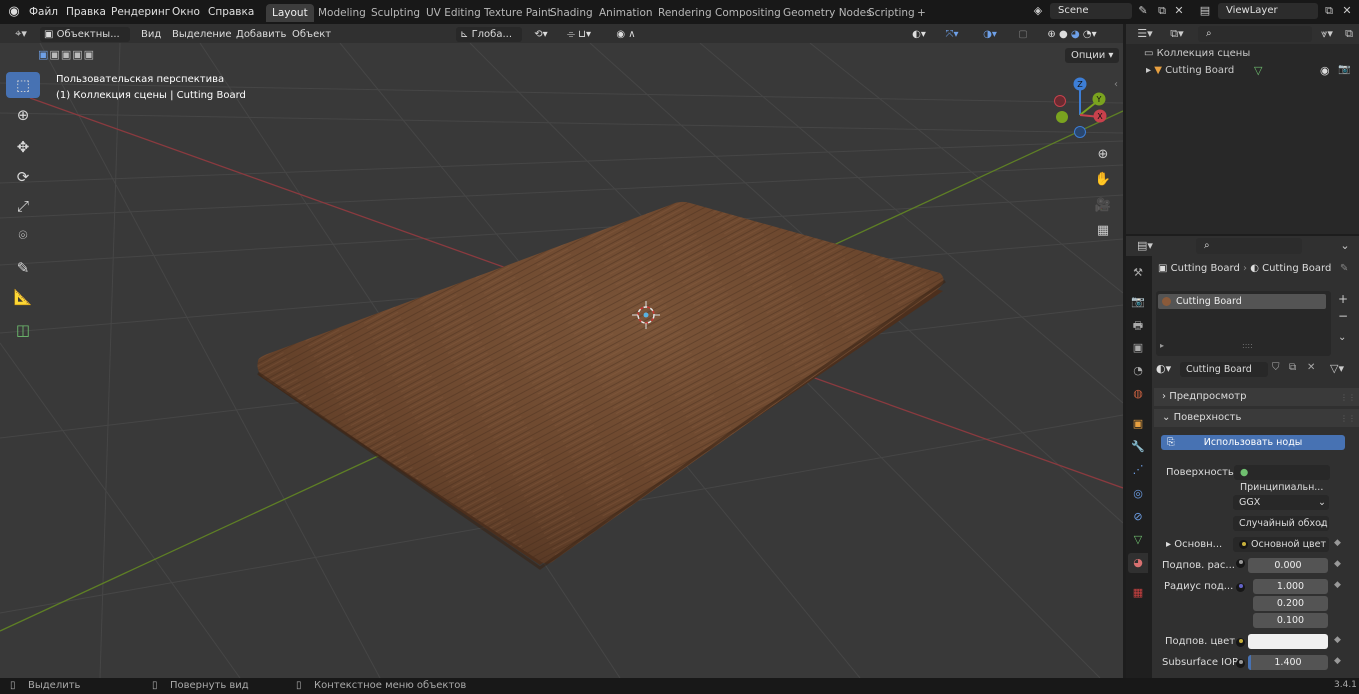 The image size is (1359, 694). Describe the element at coordinates (626, 13) in the screenshot. I see `tab-animation: Animation` at that location.